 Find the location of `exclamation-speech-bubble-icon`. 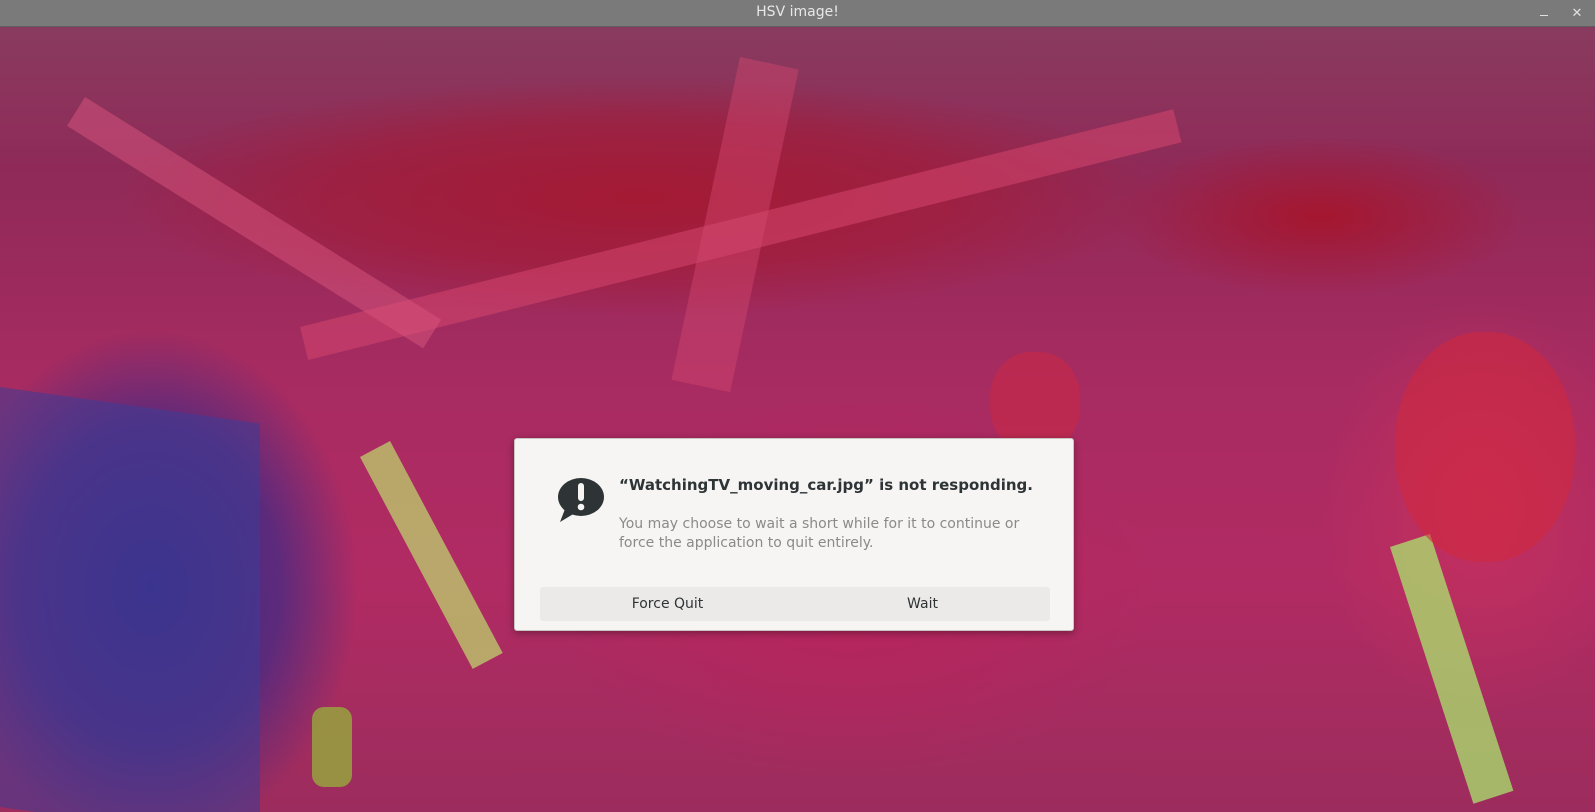

exclamation-speech-bubble-icon is located at coordinates (581, 500).